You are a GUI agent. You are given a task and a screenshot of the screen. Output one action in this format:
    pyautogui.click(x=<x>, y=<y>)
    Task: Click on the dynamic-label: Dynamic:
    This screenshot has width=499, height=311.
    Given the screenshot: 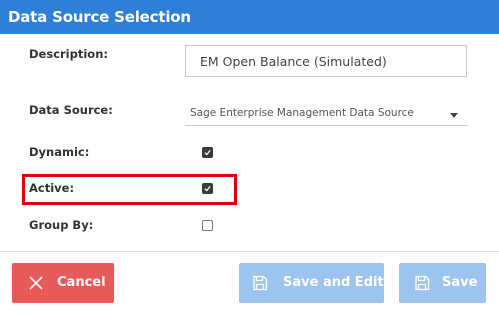 What is the action you would take?
    pyautogui.click(x=59, y=152)
    